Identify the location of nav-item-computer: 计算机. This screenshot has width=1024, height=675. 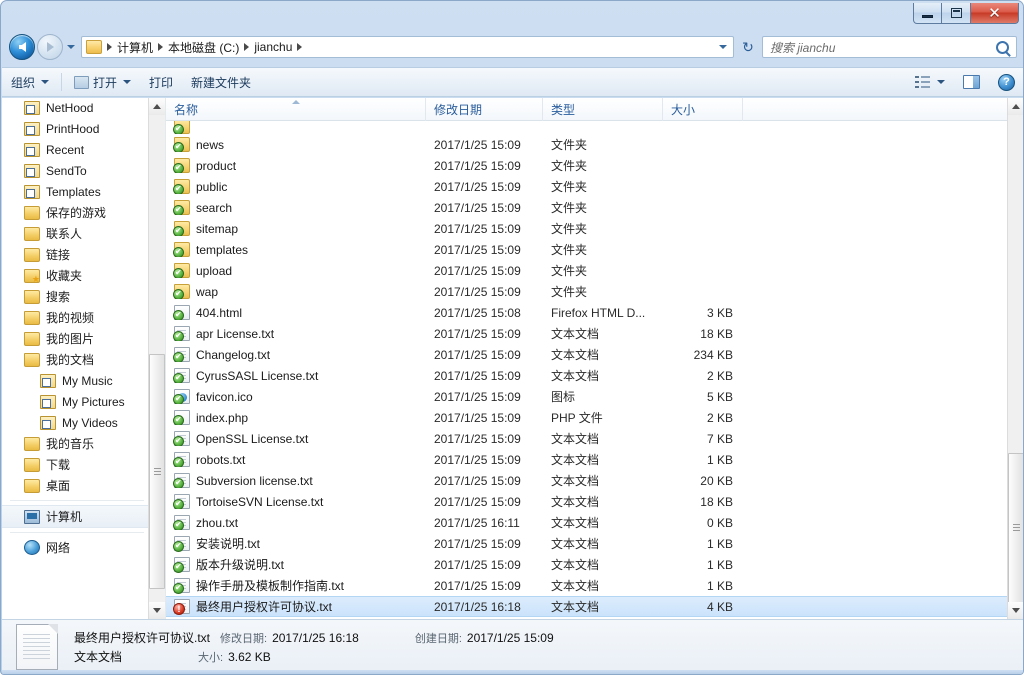
(76, 516).